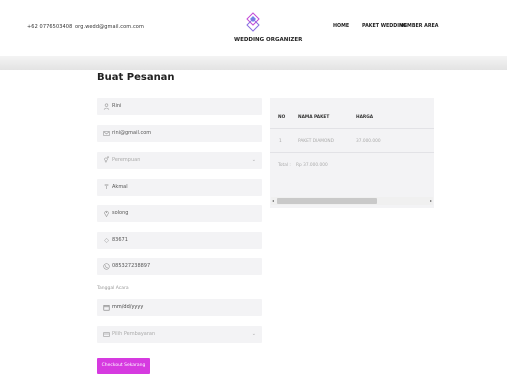  I want to click on postal-code-value: 83671, so click(120, 240).